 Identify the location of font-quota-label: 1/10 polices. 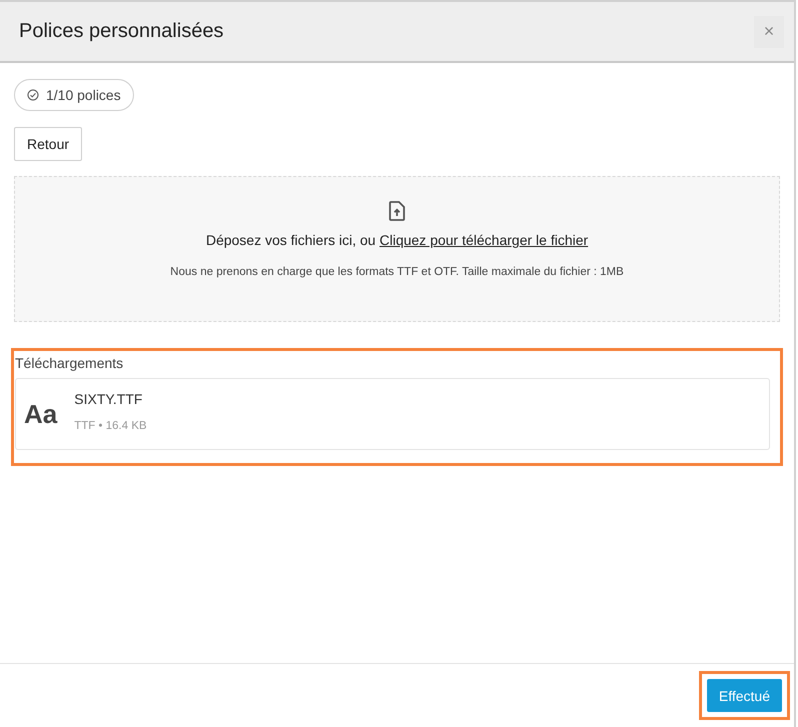
(83, 95).